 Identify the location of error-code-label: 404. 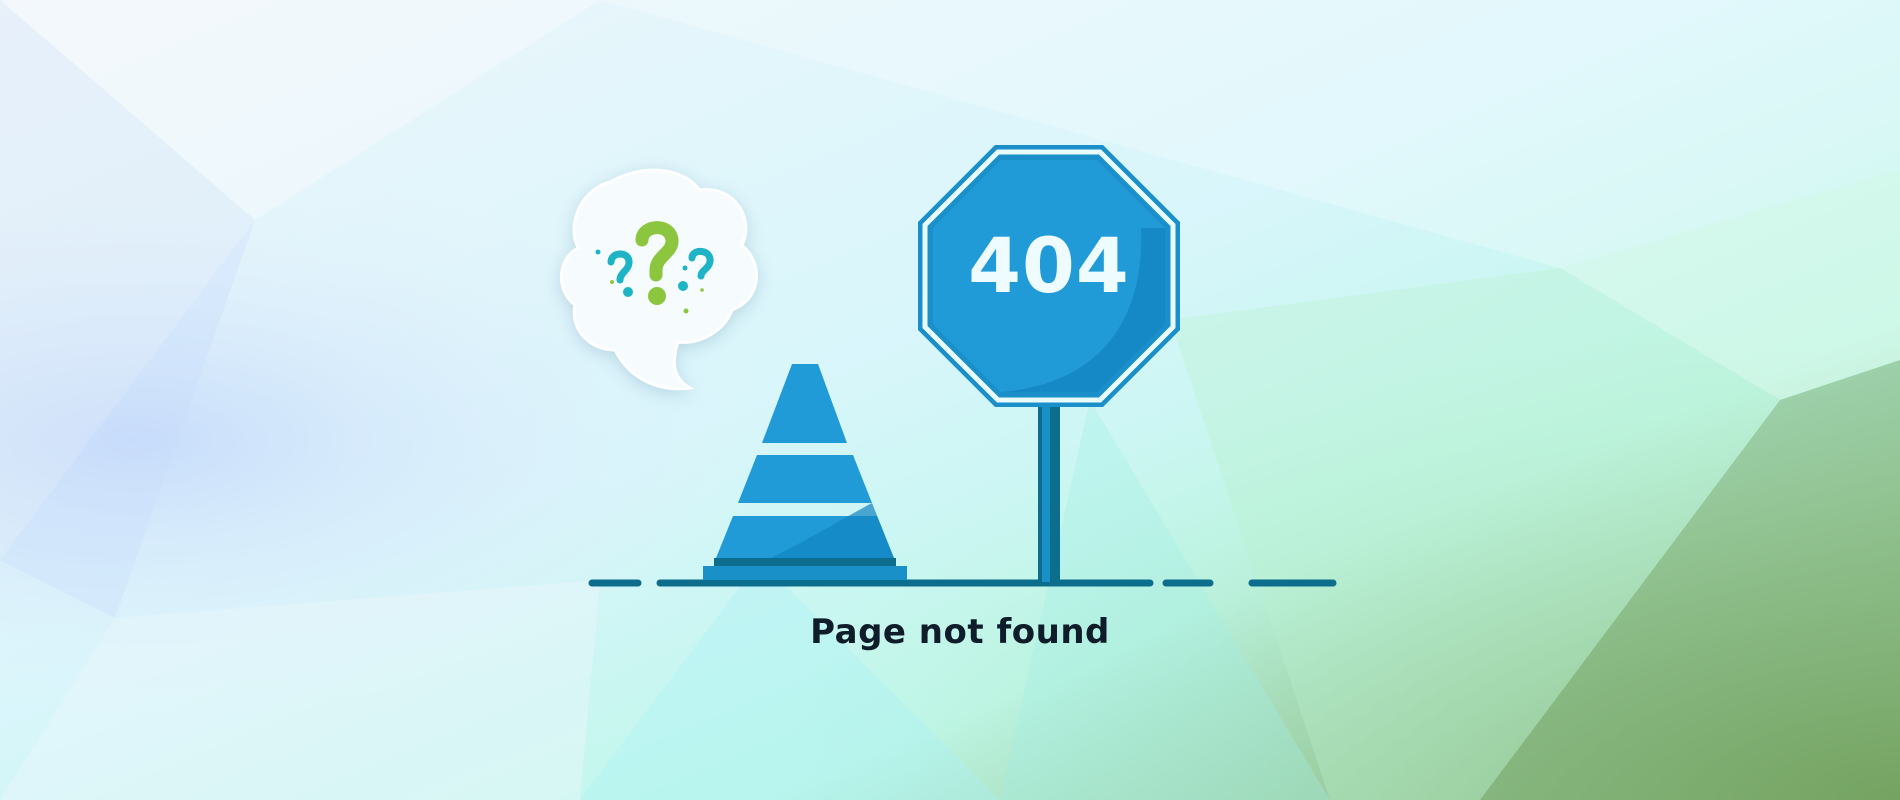
(1049, 265).